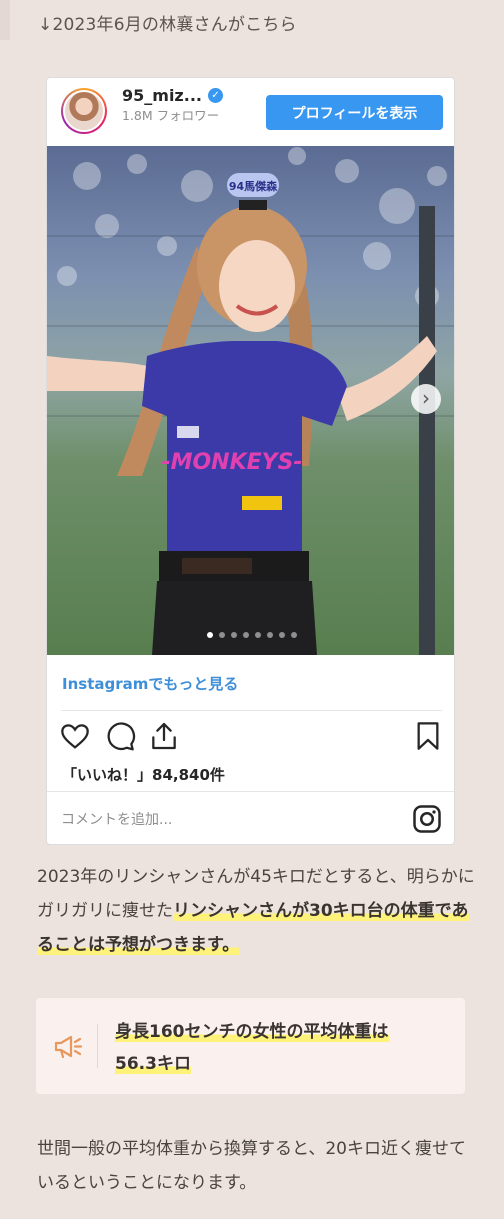 The image size is (504, 1219). I want to click on svg-text: -MONKEYS-, so click(231, 462).